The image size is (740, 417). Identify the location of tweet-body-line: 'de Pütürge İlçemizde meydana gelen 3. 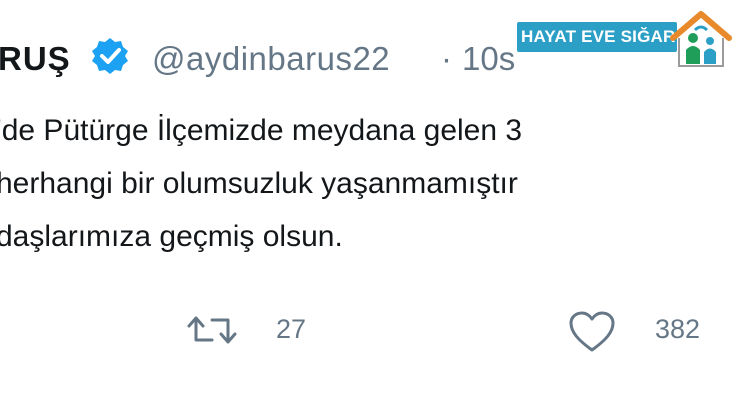
(261, 130).